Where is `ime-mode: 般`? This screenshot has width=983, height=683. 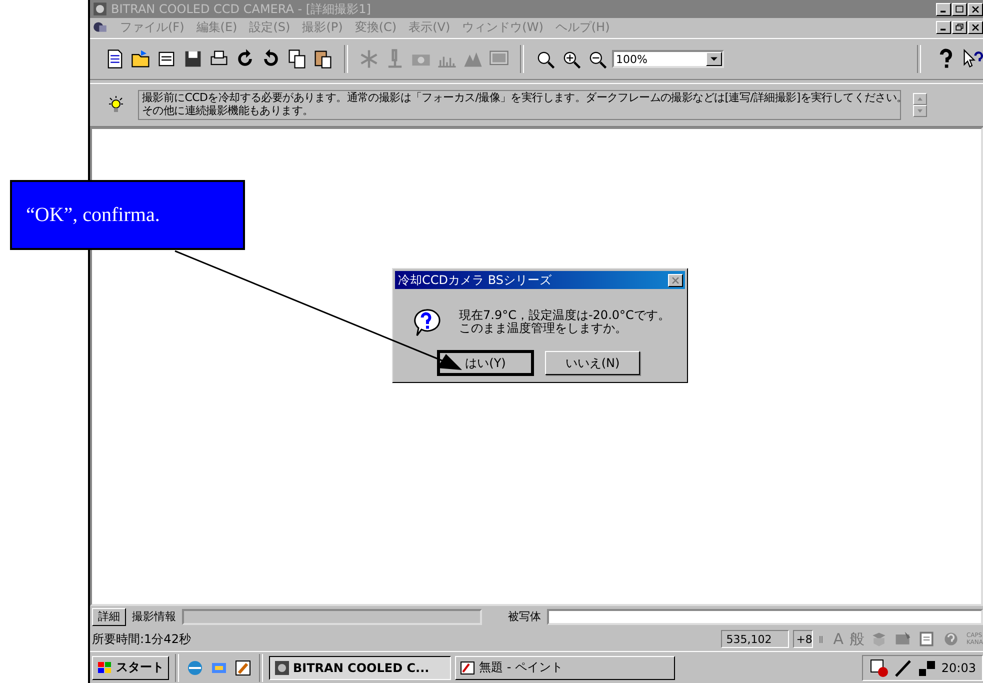
ime-mode: 般 is located at coordinates (856, 639).